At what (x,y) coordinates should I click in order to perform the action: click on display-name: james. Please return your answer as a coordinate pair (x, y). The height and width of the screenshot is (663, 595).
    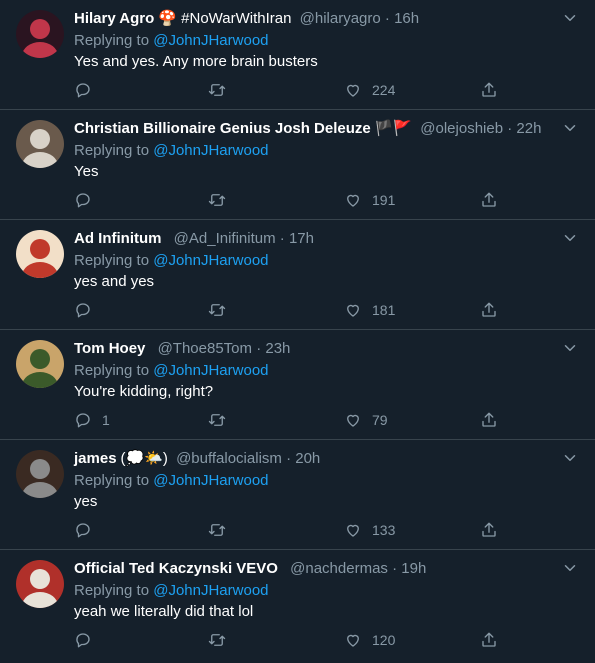
    Looking at the image, I should click on (95, 458).